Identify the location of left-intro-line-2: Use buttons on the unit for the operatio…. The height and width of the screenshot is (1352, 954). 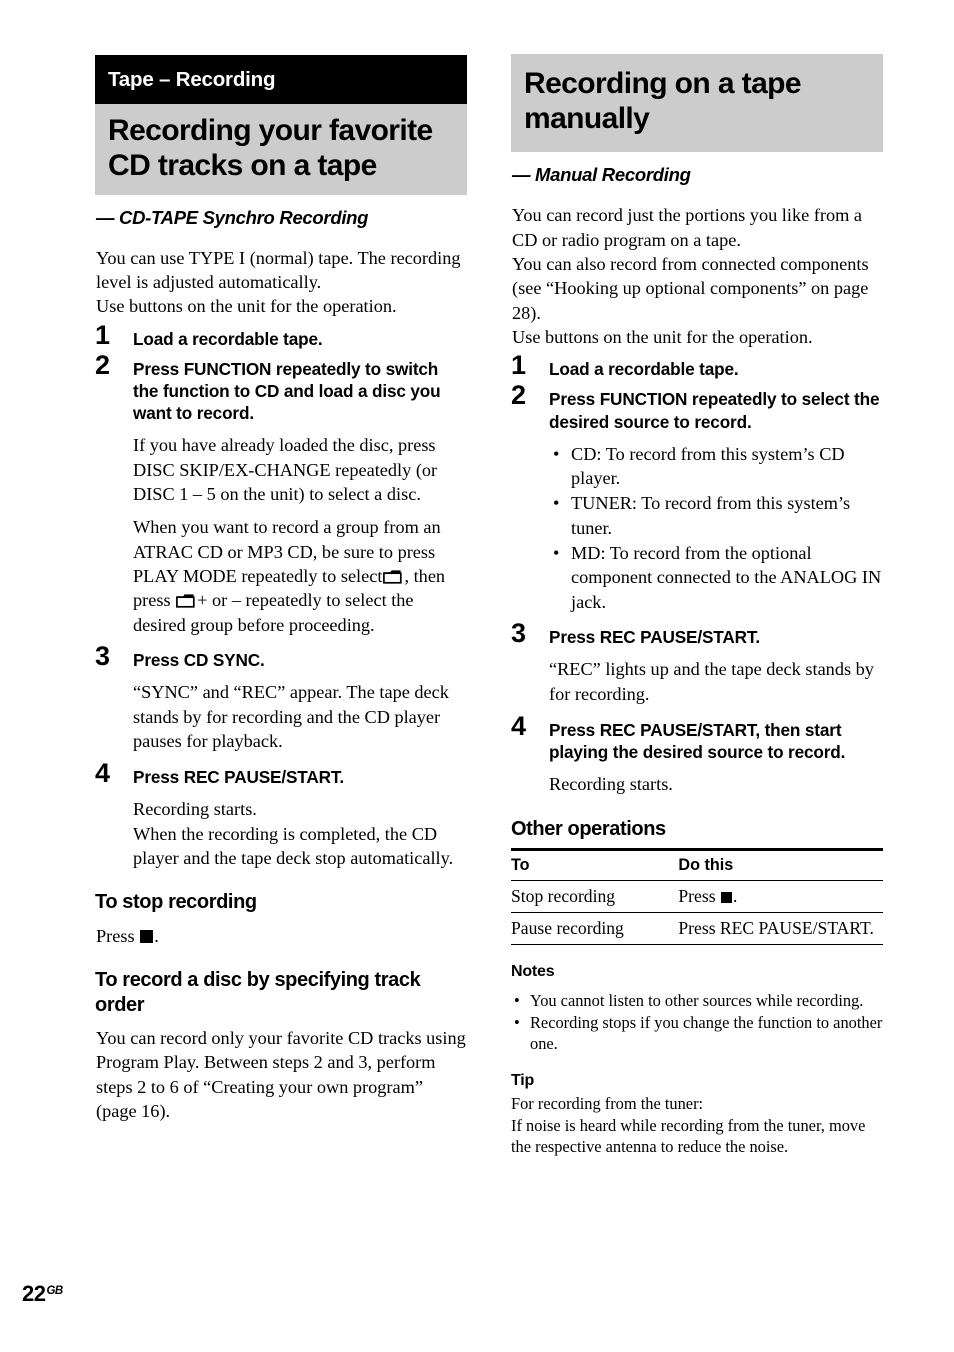
(246, 306).